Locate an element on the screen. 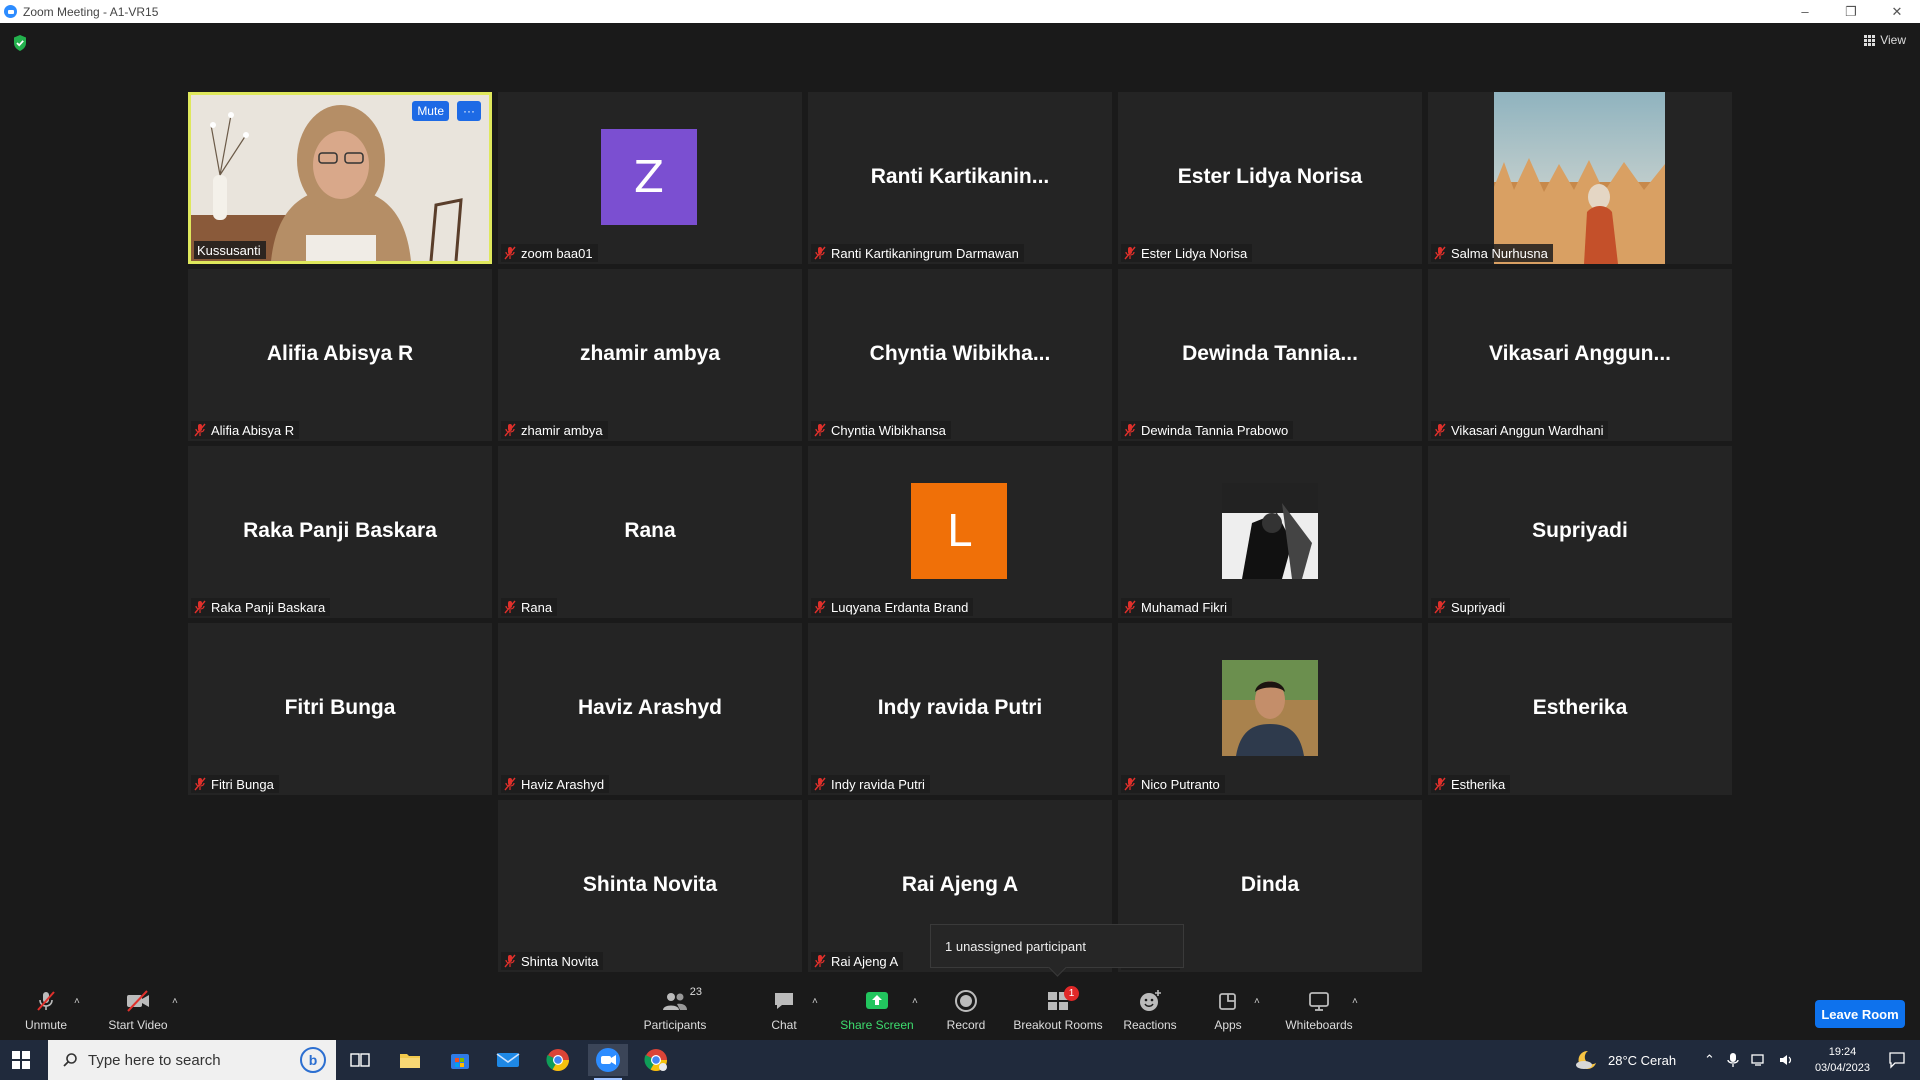 This screenshot has width=1920, height=1080. bing-icon: b is located at coordinates (313, 1060).